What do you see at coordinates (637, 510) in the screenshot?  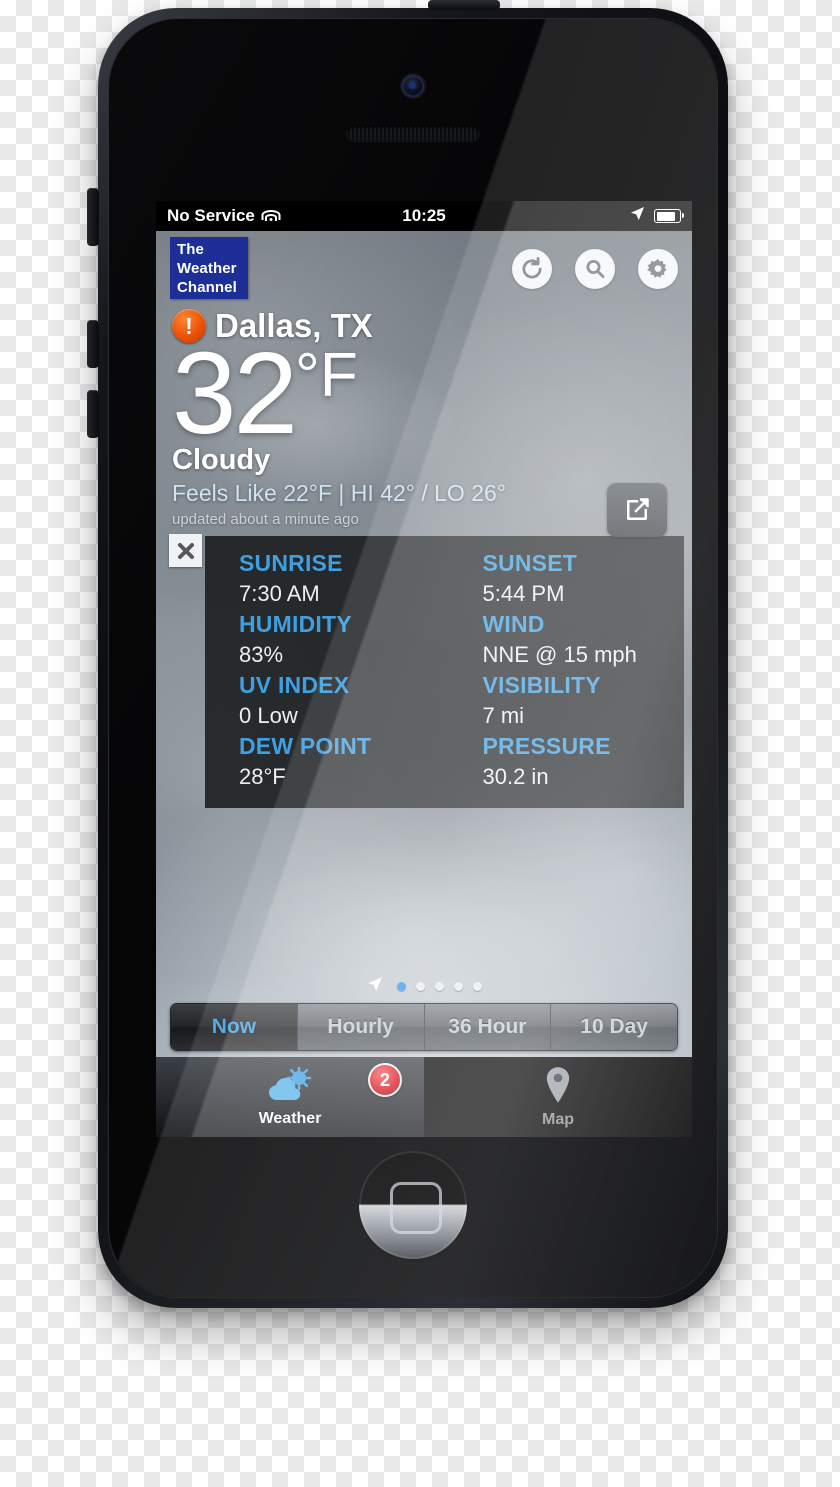 I see `share-button` at bounding box center [637, 510].